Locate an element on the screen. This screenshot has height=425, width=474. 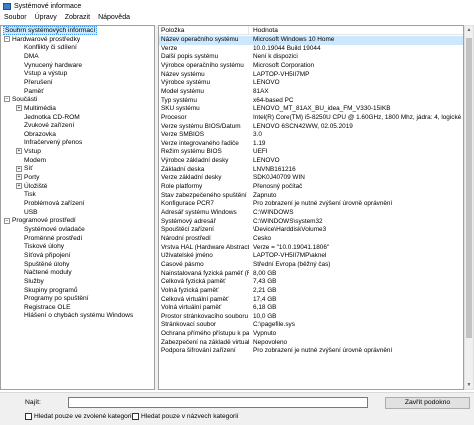
tree-item-label: Úložiště is located at coordinates (36, 186).